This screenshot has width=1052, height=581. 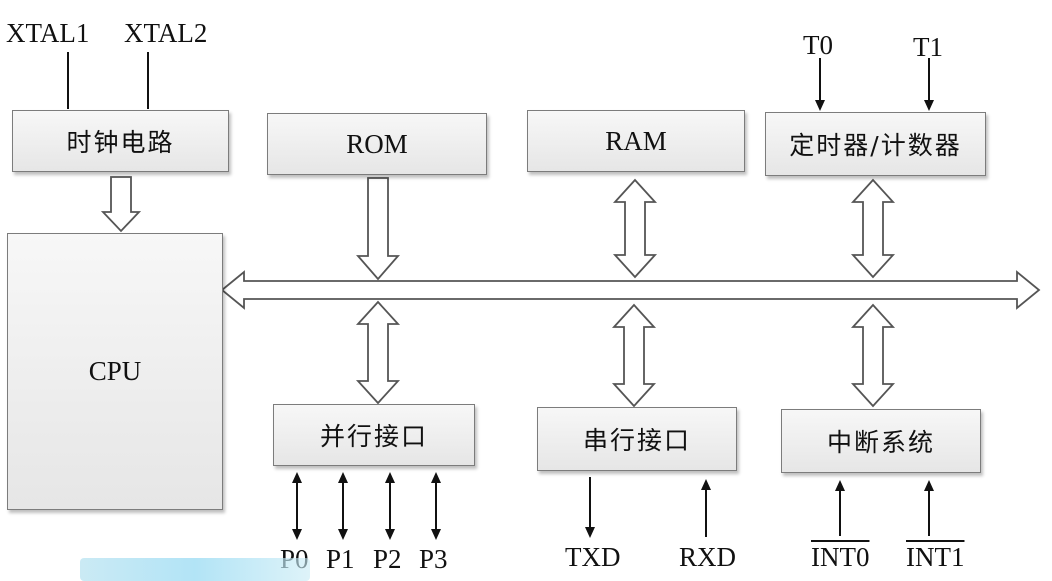 What do you see at coordinates (840, 485) in the screenshot?
I see `int0-arrowhead` at bounding box center [840, 485].